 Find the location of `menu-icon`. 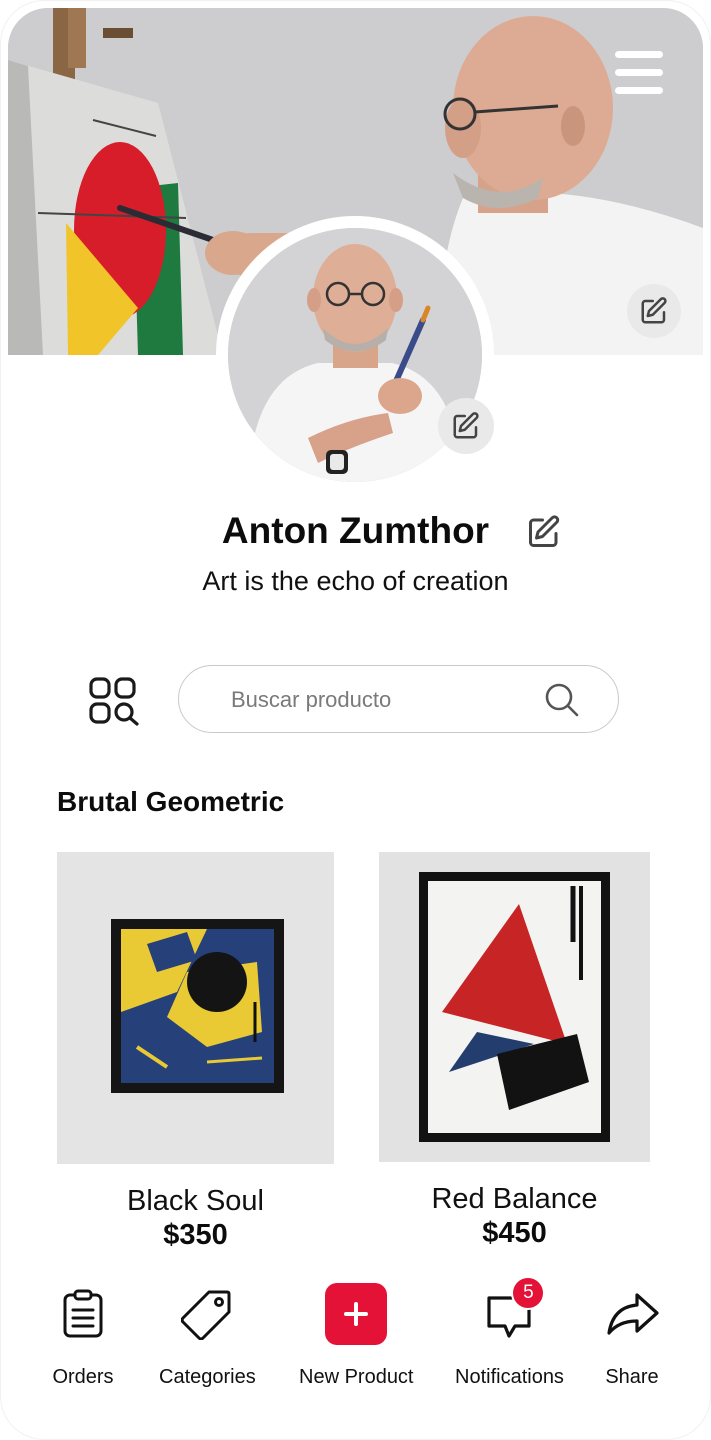

menu-icon is located at coordinates (639, 73).